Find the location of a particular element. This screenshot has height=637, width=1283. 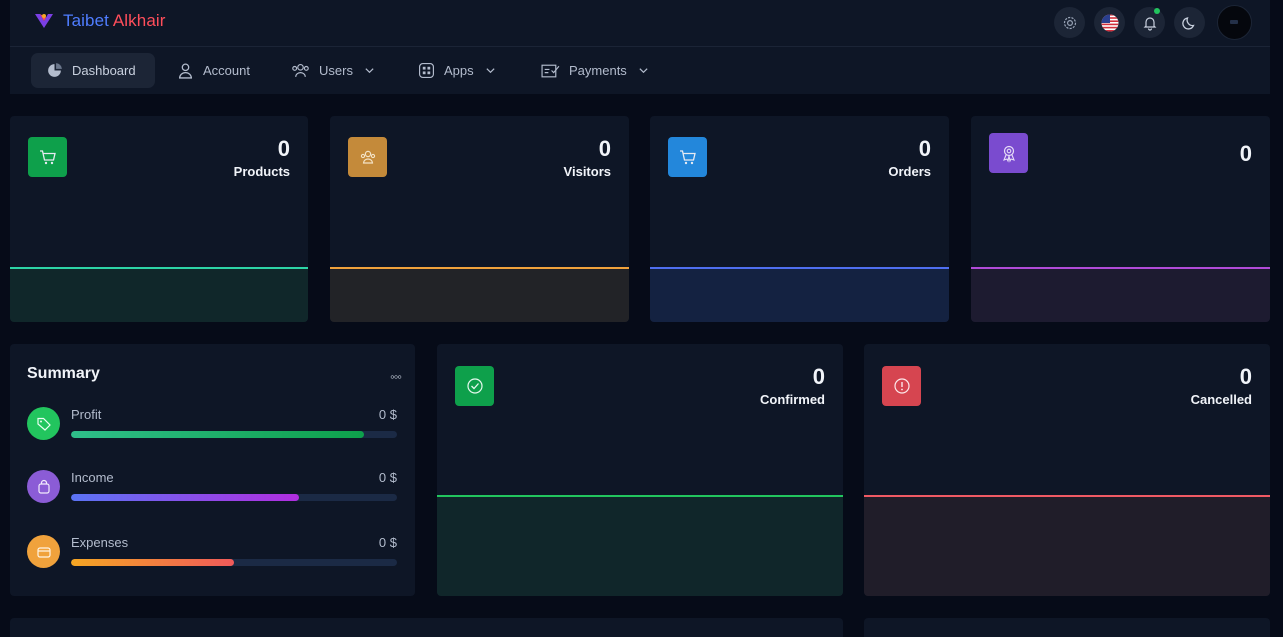

orders-label: Orders is located at coordinates (909, 171).